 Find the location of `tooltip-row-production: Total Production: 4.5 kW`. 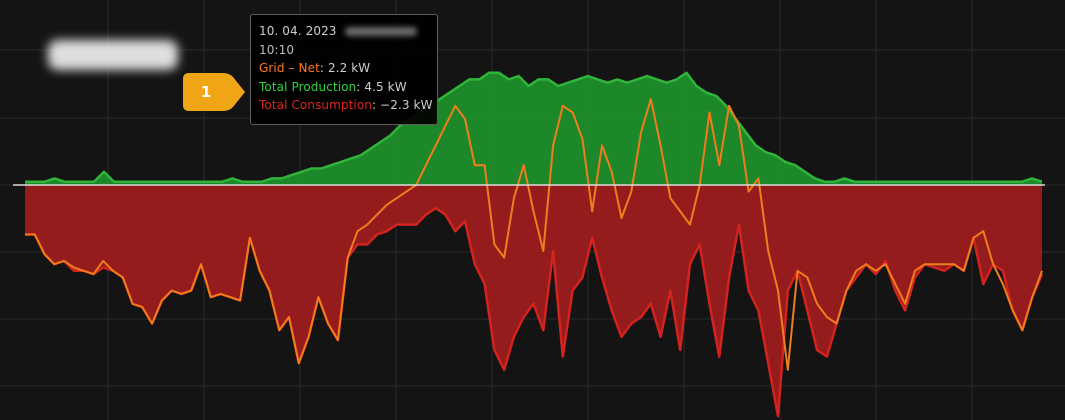

tooltip-row-production: Total Production: 4.5 kW is located at coordinates (344, 87).